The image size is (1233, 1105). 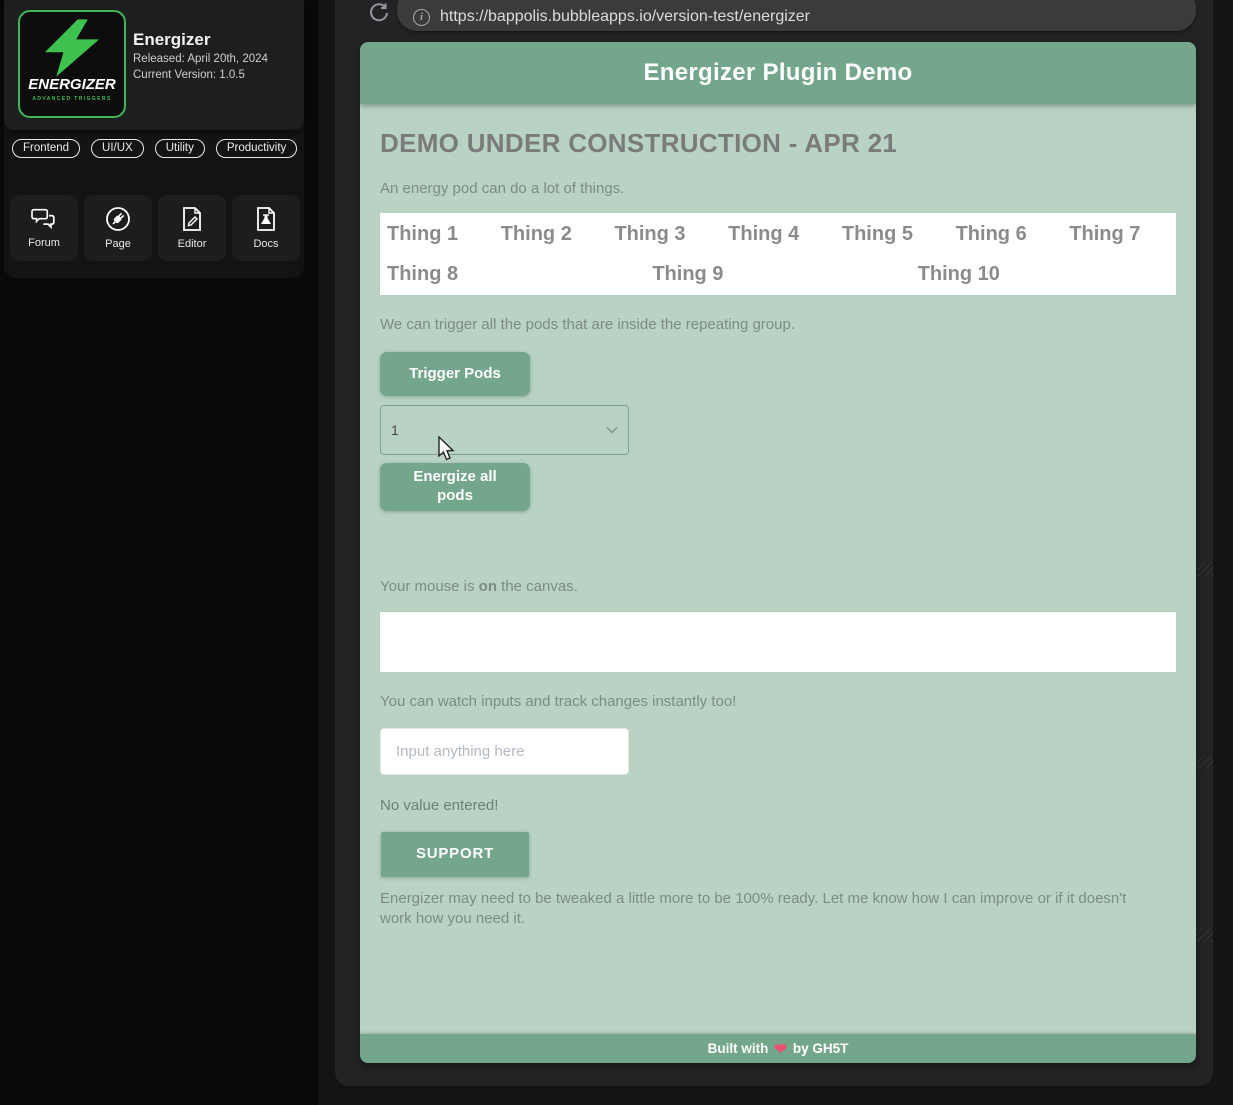 What do you see at coordinates (172, 39) in the screenshot?
I see `plugin-title: Energizer` at bounding box center [172, 39].